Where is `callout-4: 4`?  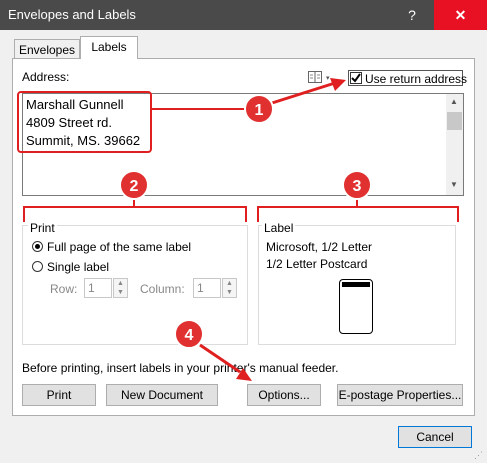
callout-4: 4 is located at coordinates (189, 334).